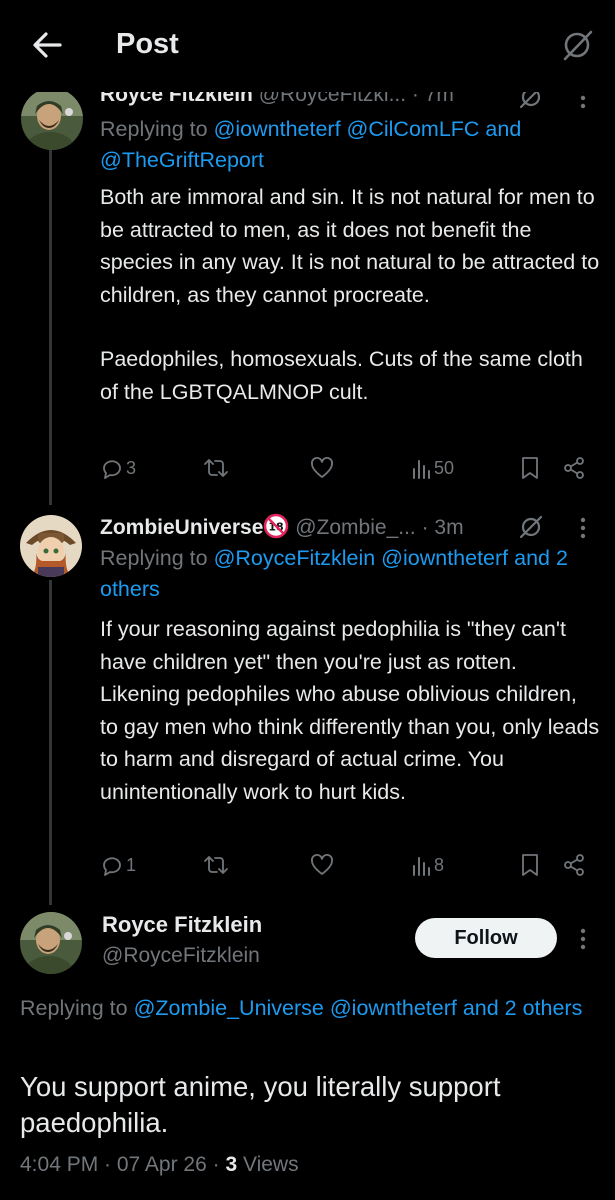 The height and width of the screenshot is (1200, 615). Describe the element at coordinates (182, 925) in the screenshot. I see `author-name: Royce Fitzklein` at that location.